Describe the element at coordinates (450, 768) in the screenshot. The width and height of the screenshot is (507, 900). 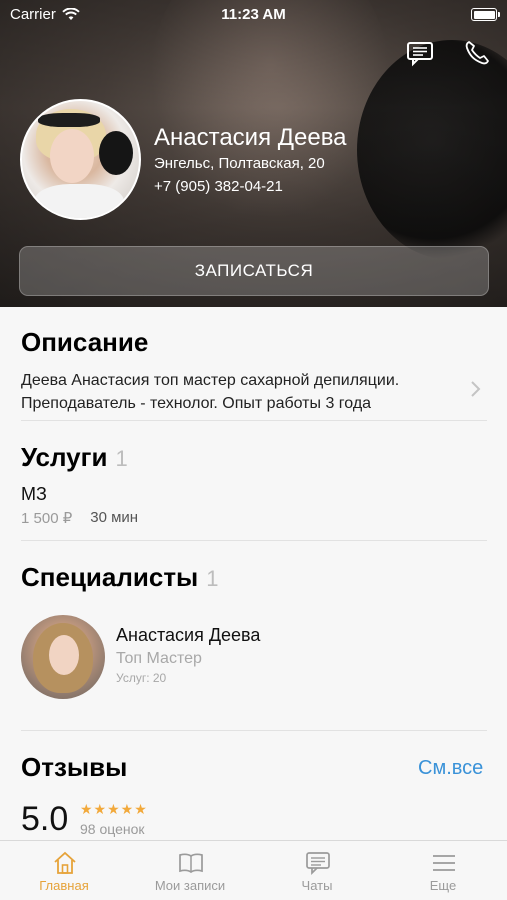
I see `see-all-link: См.все` at that location.